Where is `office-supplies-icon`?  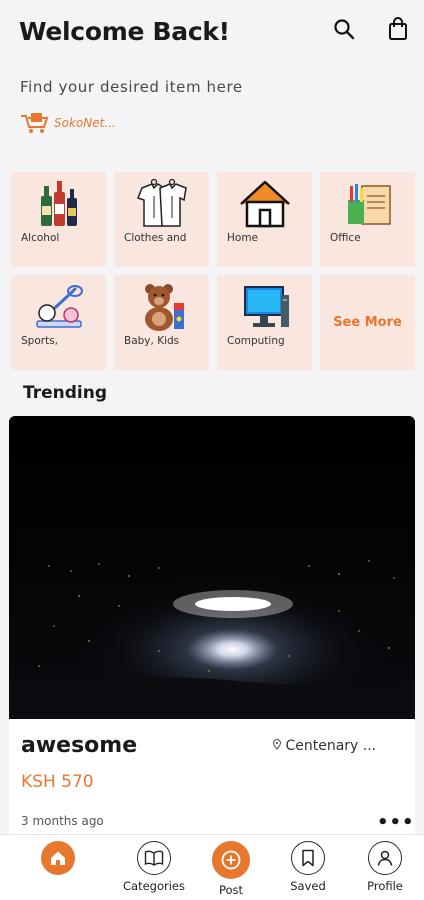 office-supplies-icon is located at coordinates (369, 204).